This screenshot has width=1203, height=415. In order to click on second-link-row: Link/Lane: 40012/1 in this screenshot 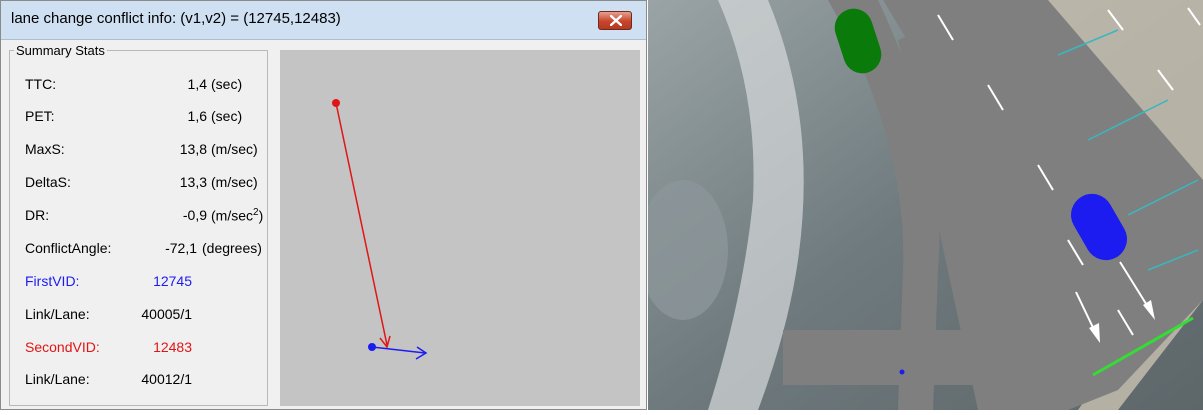, I will do `click(139, 381)`.